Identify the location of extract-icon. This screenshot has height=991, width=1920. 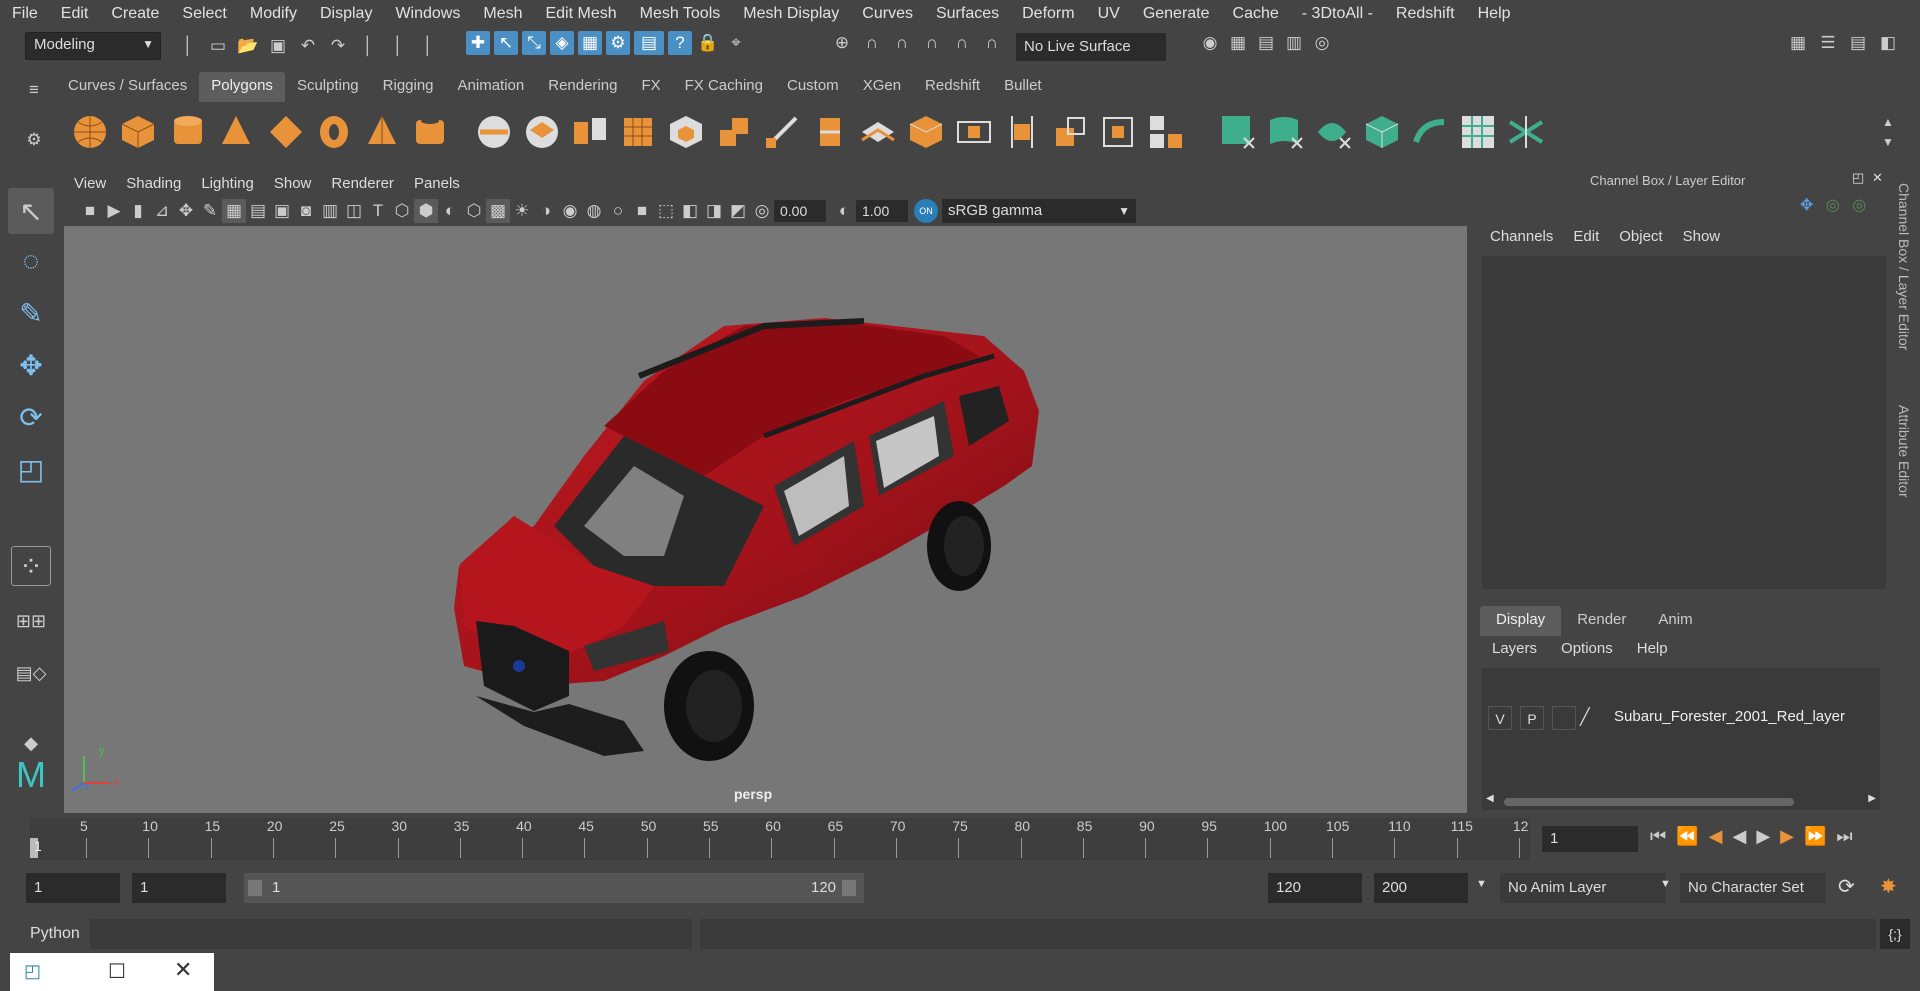
(590, 132).